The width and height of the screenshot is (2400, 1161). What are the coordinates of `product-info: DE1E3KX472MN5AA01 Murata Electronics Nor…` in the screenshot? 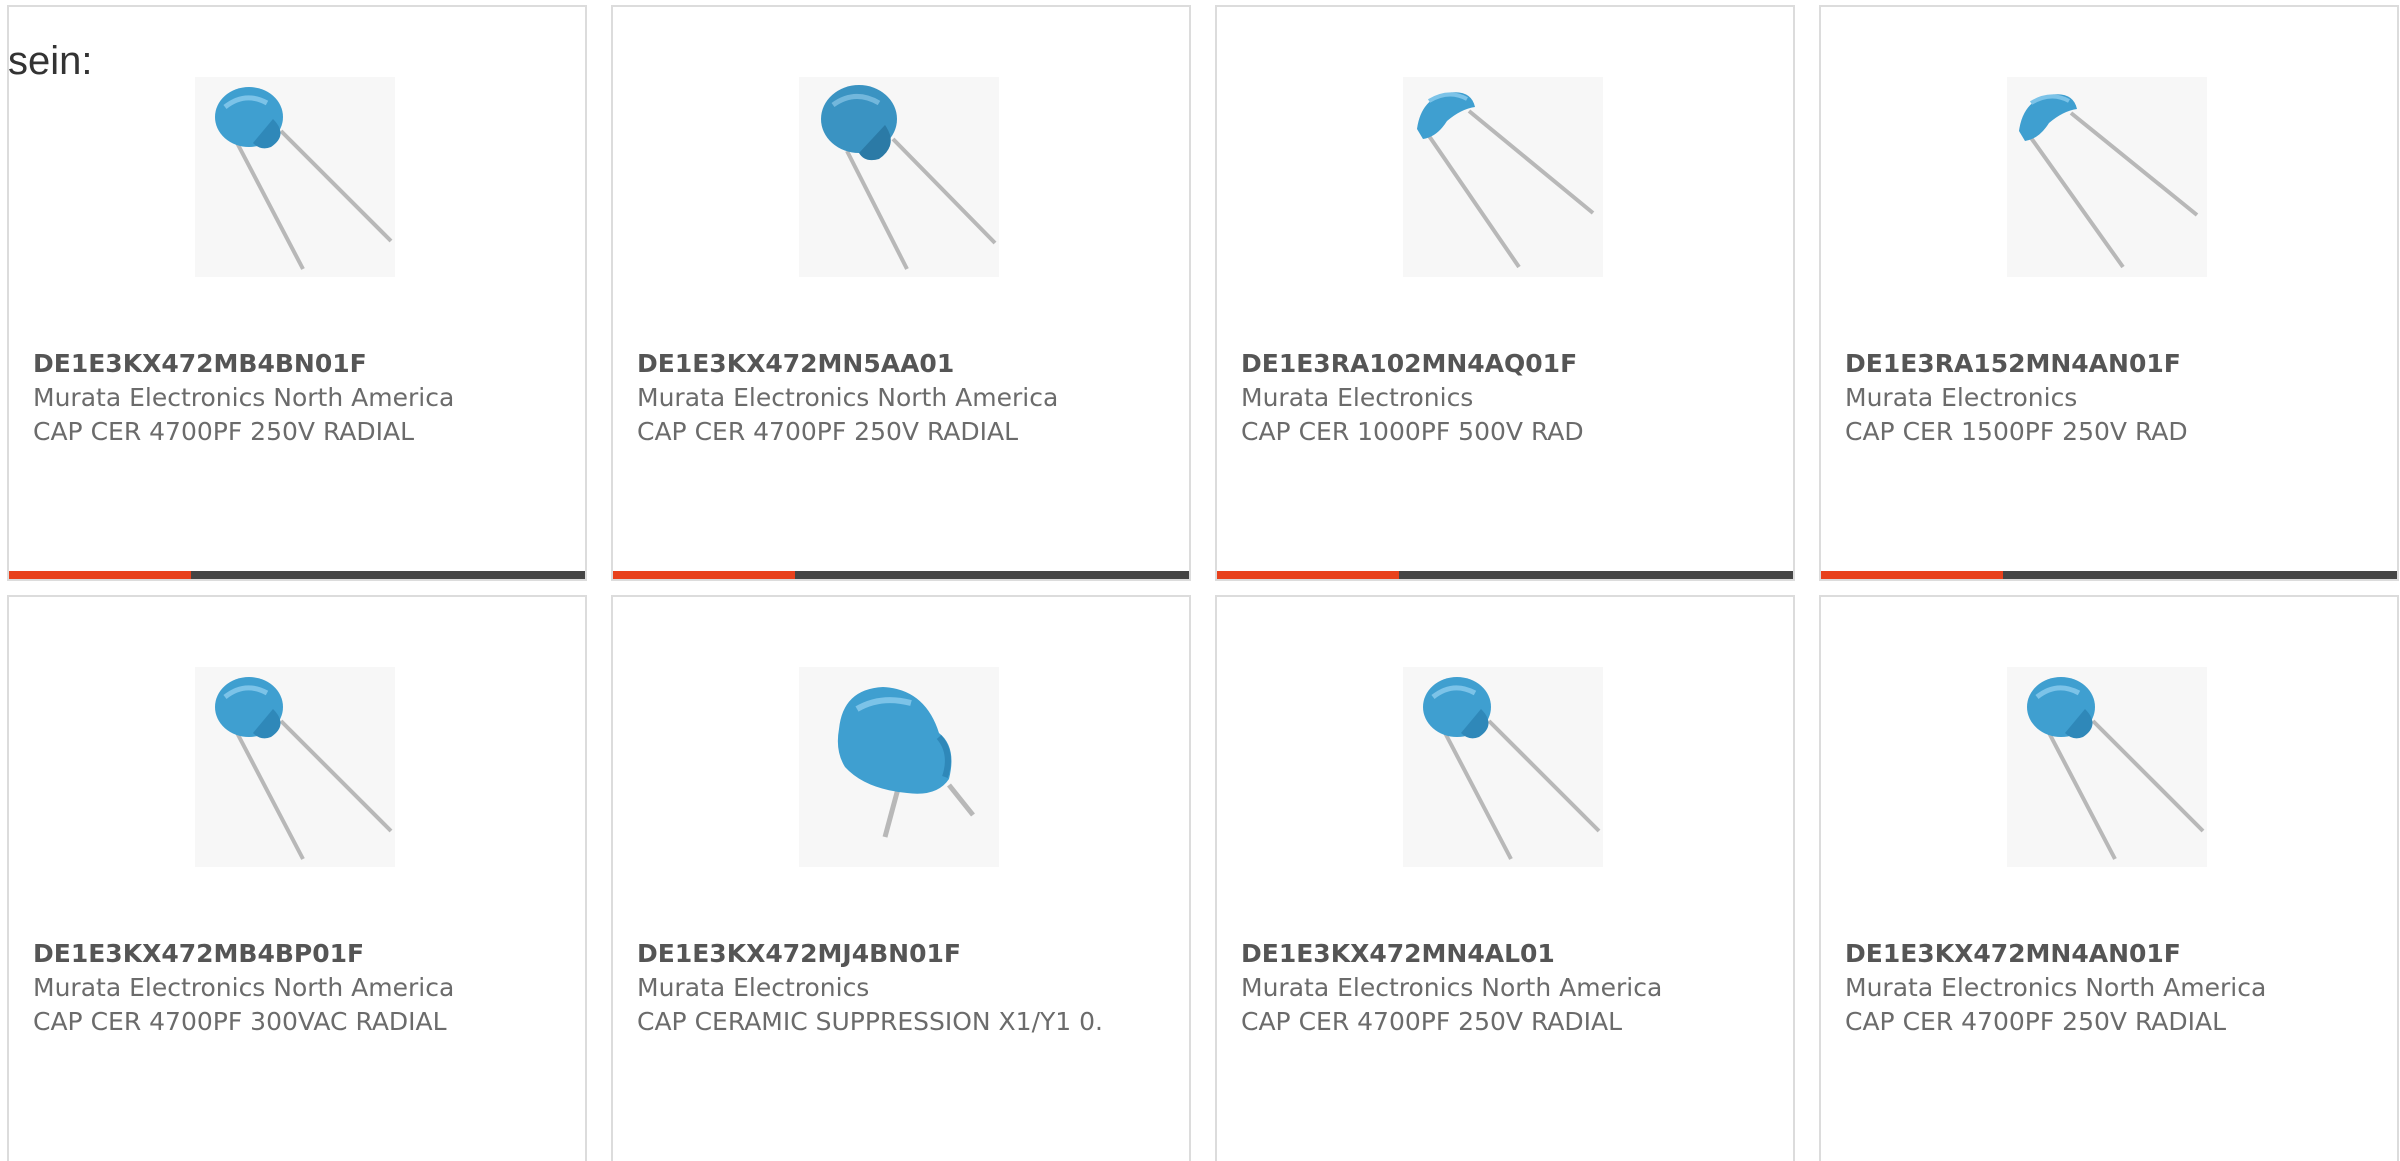 It's located at (901, 398).